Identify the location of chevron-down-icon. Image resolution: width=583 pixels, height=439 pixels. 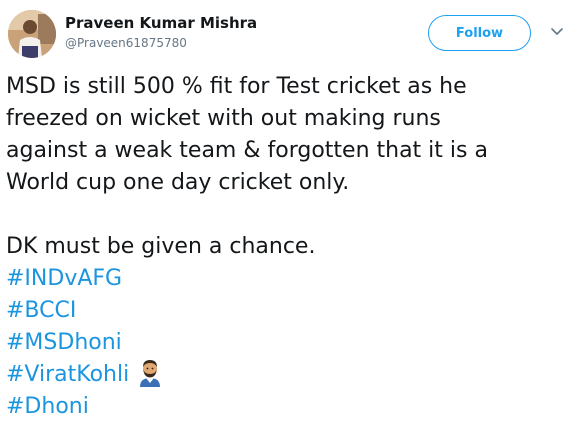
(557, 33).